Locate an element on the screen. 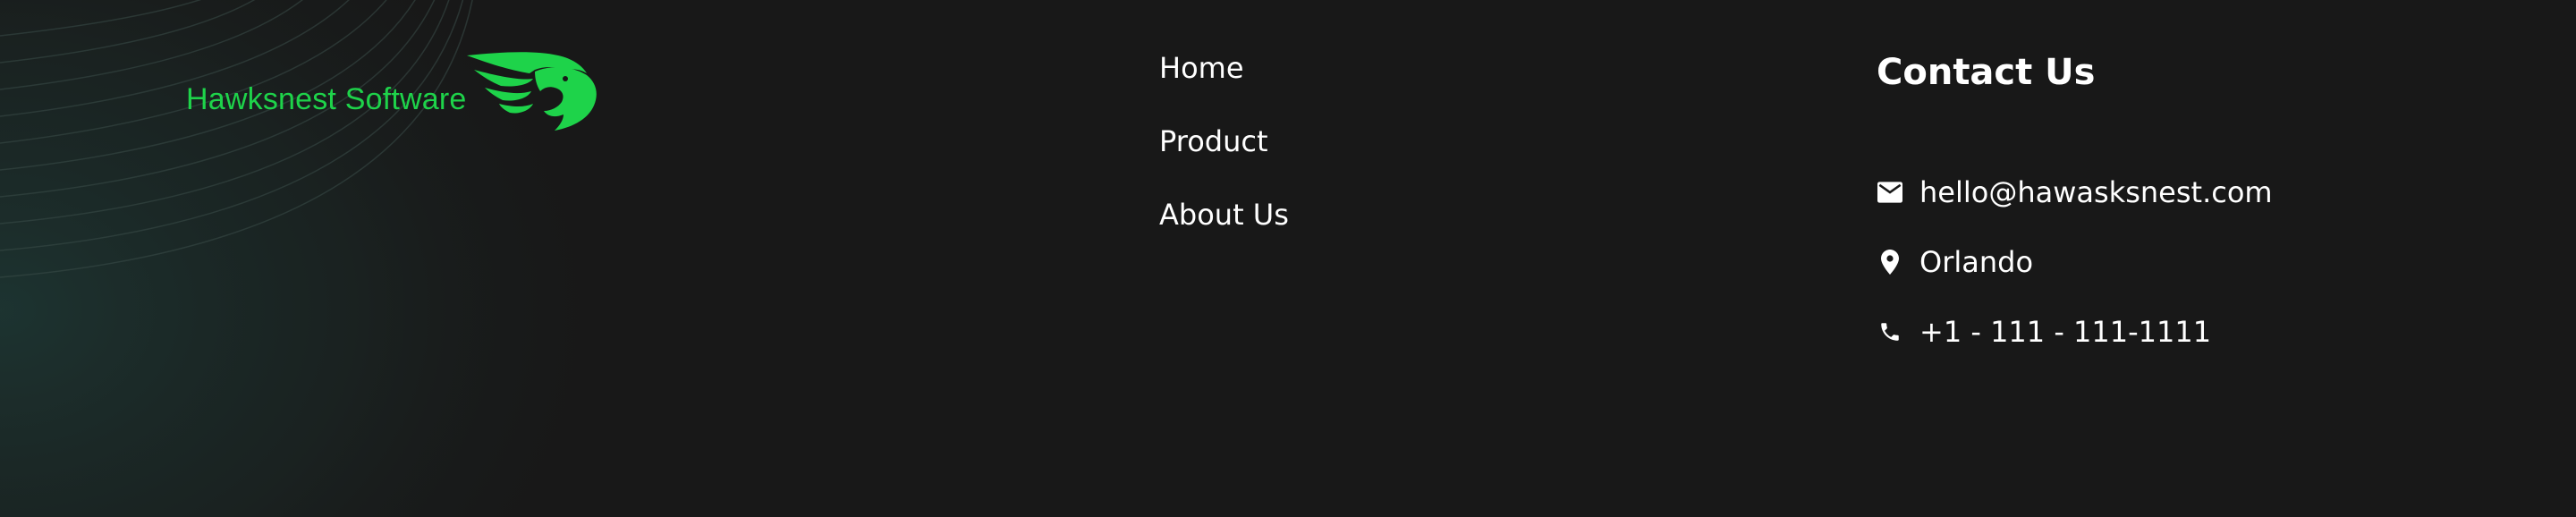 This screenshot has width=2576, height=517. contact-email: hello@hawasksnest.com is located at coordinates (2075, 192).